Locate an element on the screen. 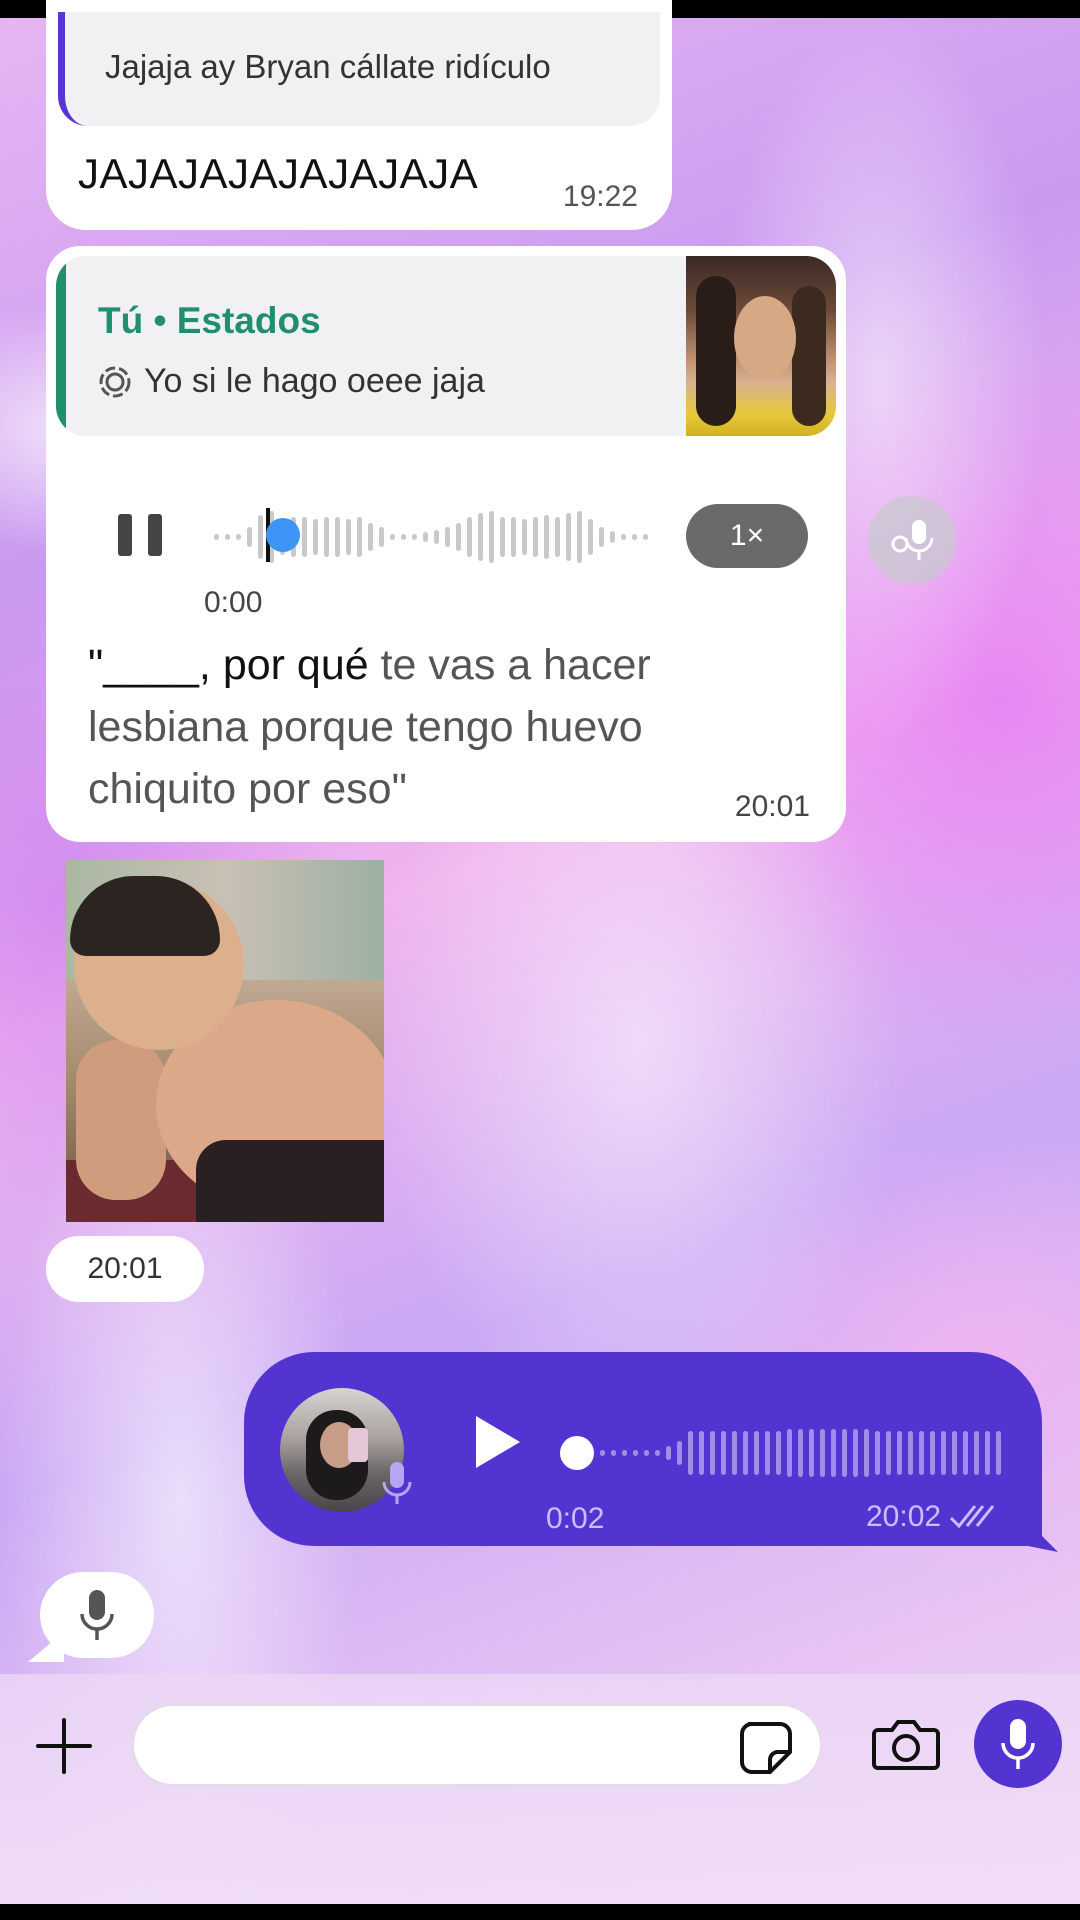 This screenshot has width=1080, height=1920. plus-icon is located at coordinates (64, 1746).